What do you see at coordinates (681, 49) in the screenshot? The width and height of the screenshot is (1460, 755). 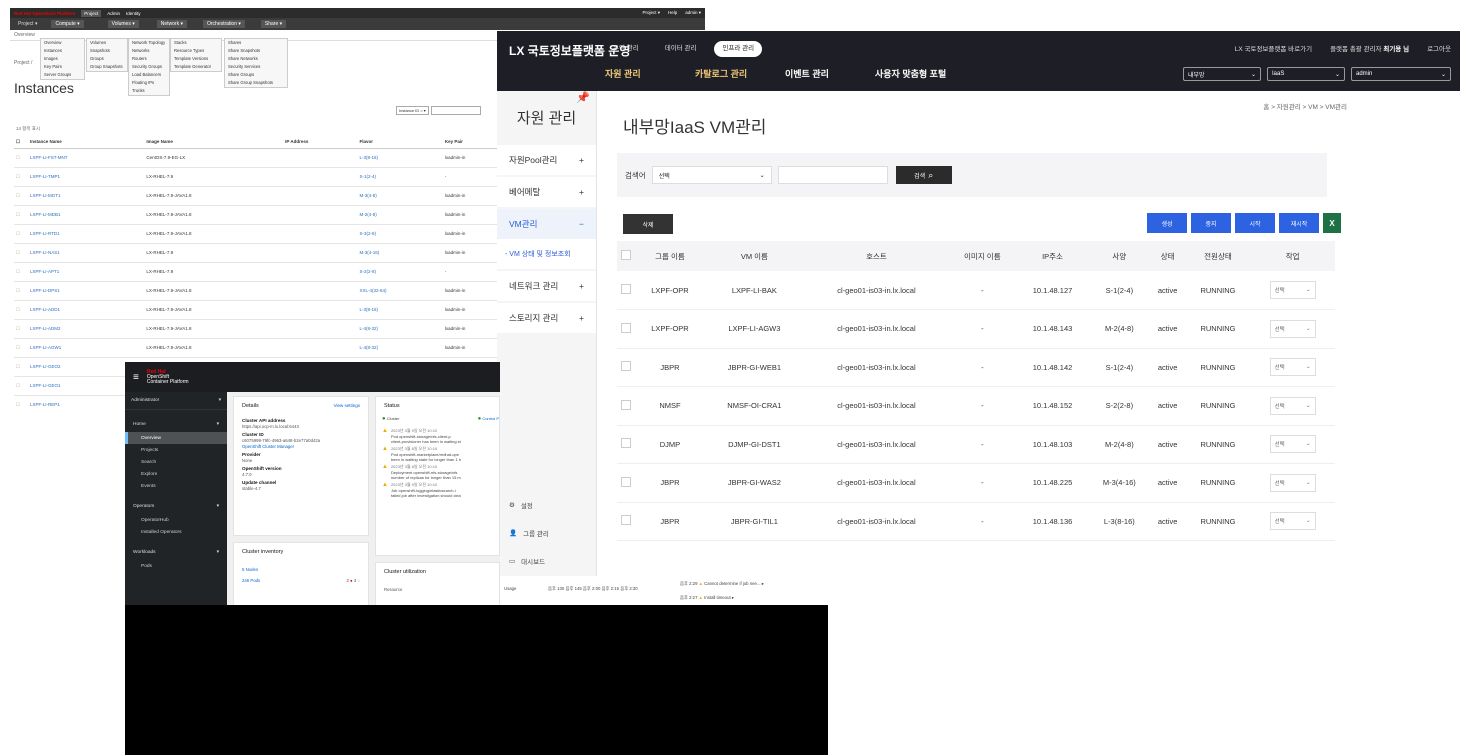 I see `tab-data: 데이터 관리` at bounding box center [681, 49].